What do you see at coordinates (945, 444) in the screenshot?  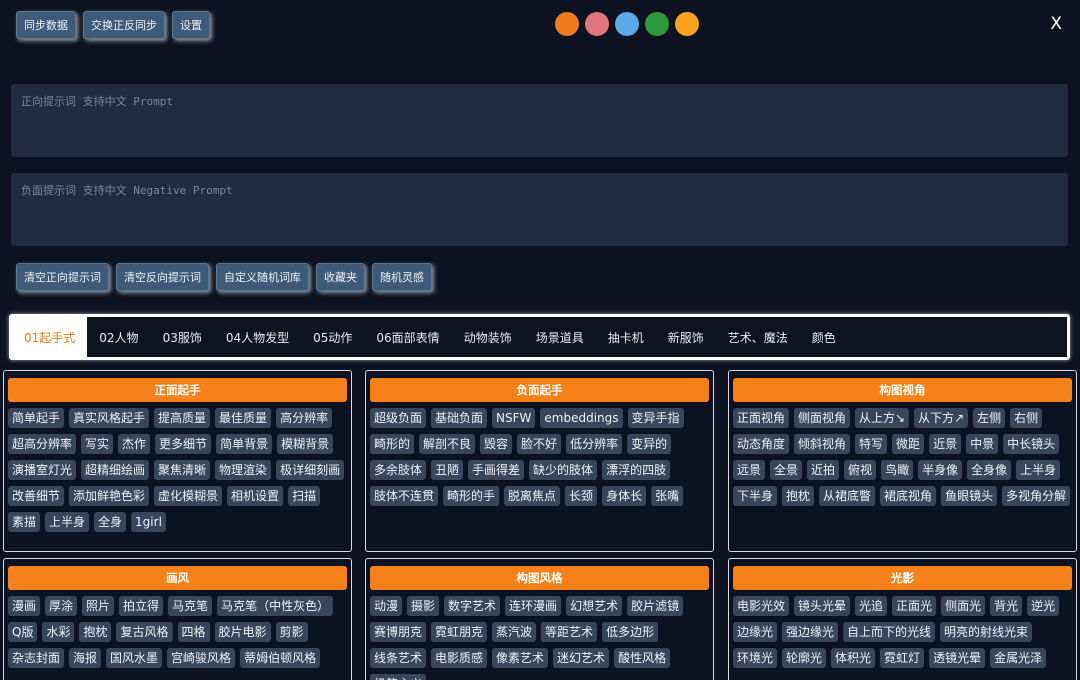 I see `prompt-tag: 近景` at bounding box center [945, 444].